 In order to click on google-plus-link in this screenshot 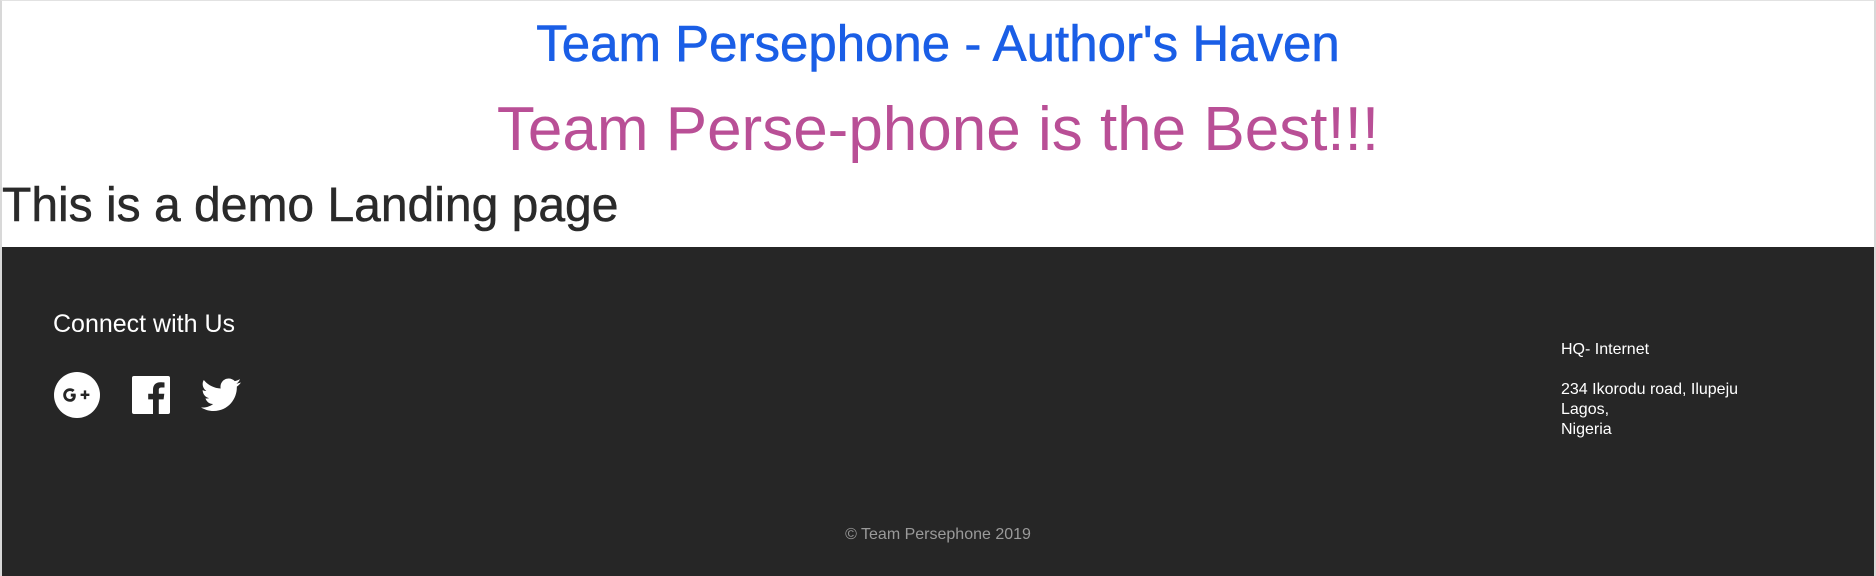, I will do `click(77, 395)`.